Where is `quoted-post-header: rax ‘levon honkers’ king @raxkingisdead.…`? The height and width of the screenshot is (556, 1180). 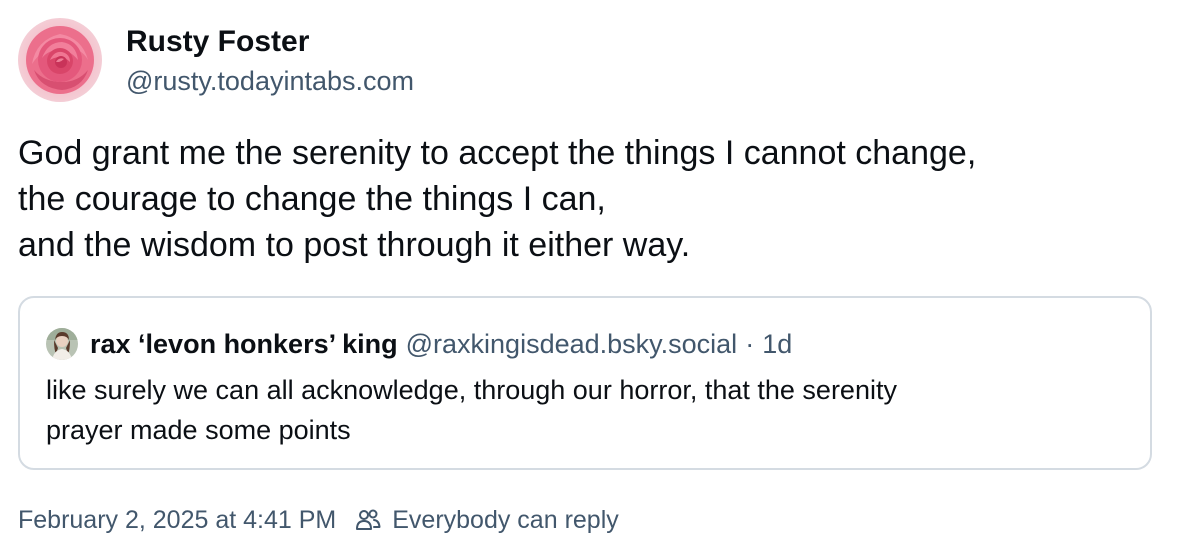 quoted-post-header: rax ‘levon honkers’ king @raxkingisdead.… is located at coordinates (419, 344).